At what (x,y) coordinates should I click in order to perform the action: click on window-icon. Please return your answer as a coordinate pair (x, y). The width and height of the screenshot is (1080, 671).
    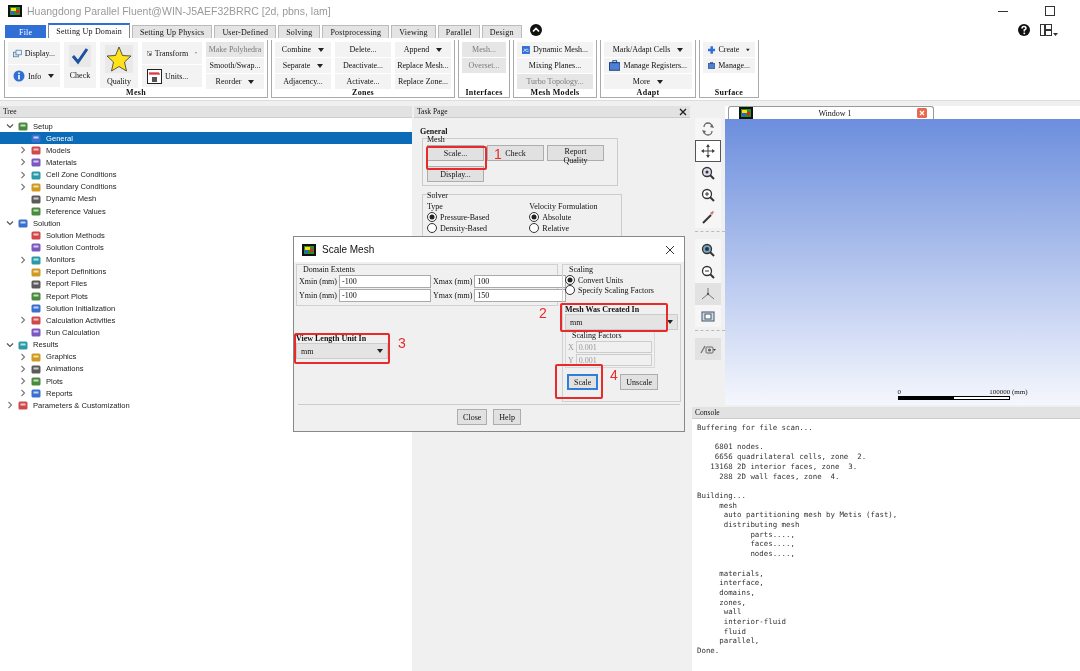
    Looking at the image, I should click on (17, 53).